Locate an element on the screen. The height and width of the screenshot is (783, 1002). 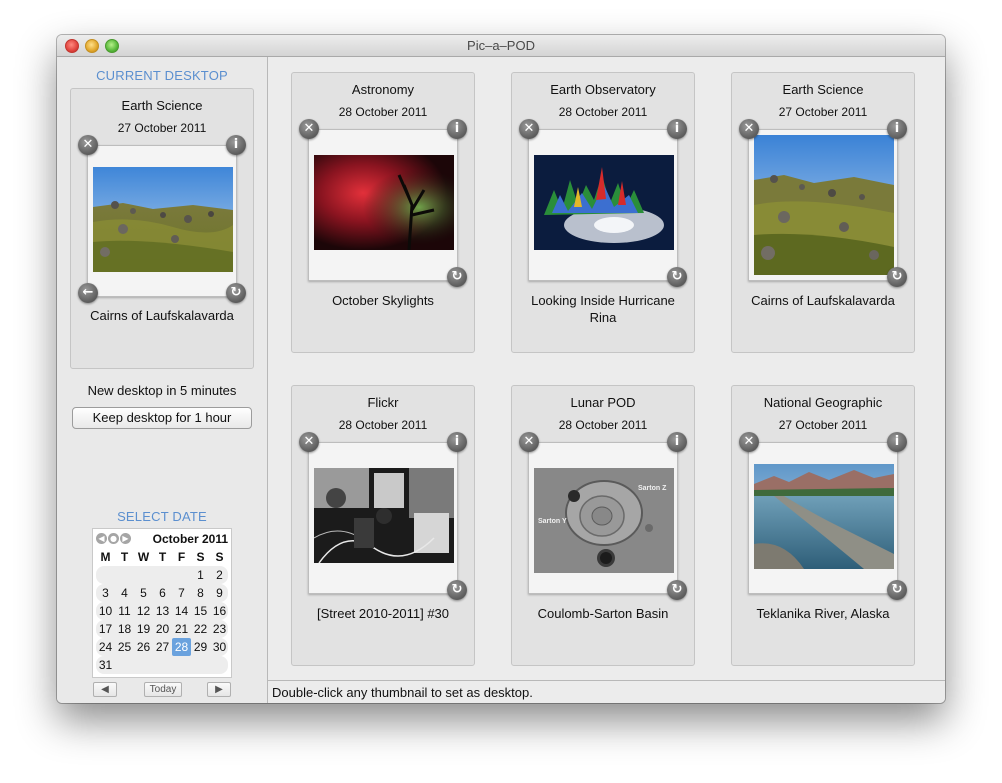
card-category: Lunar POD is located at coordinates (603, 402).